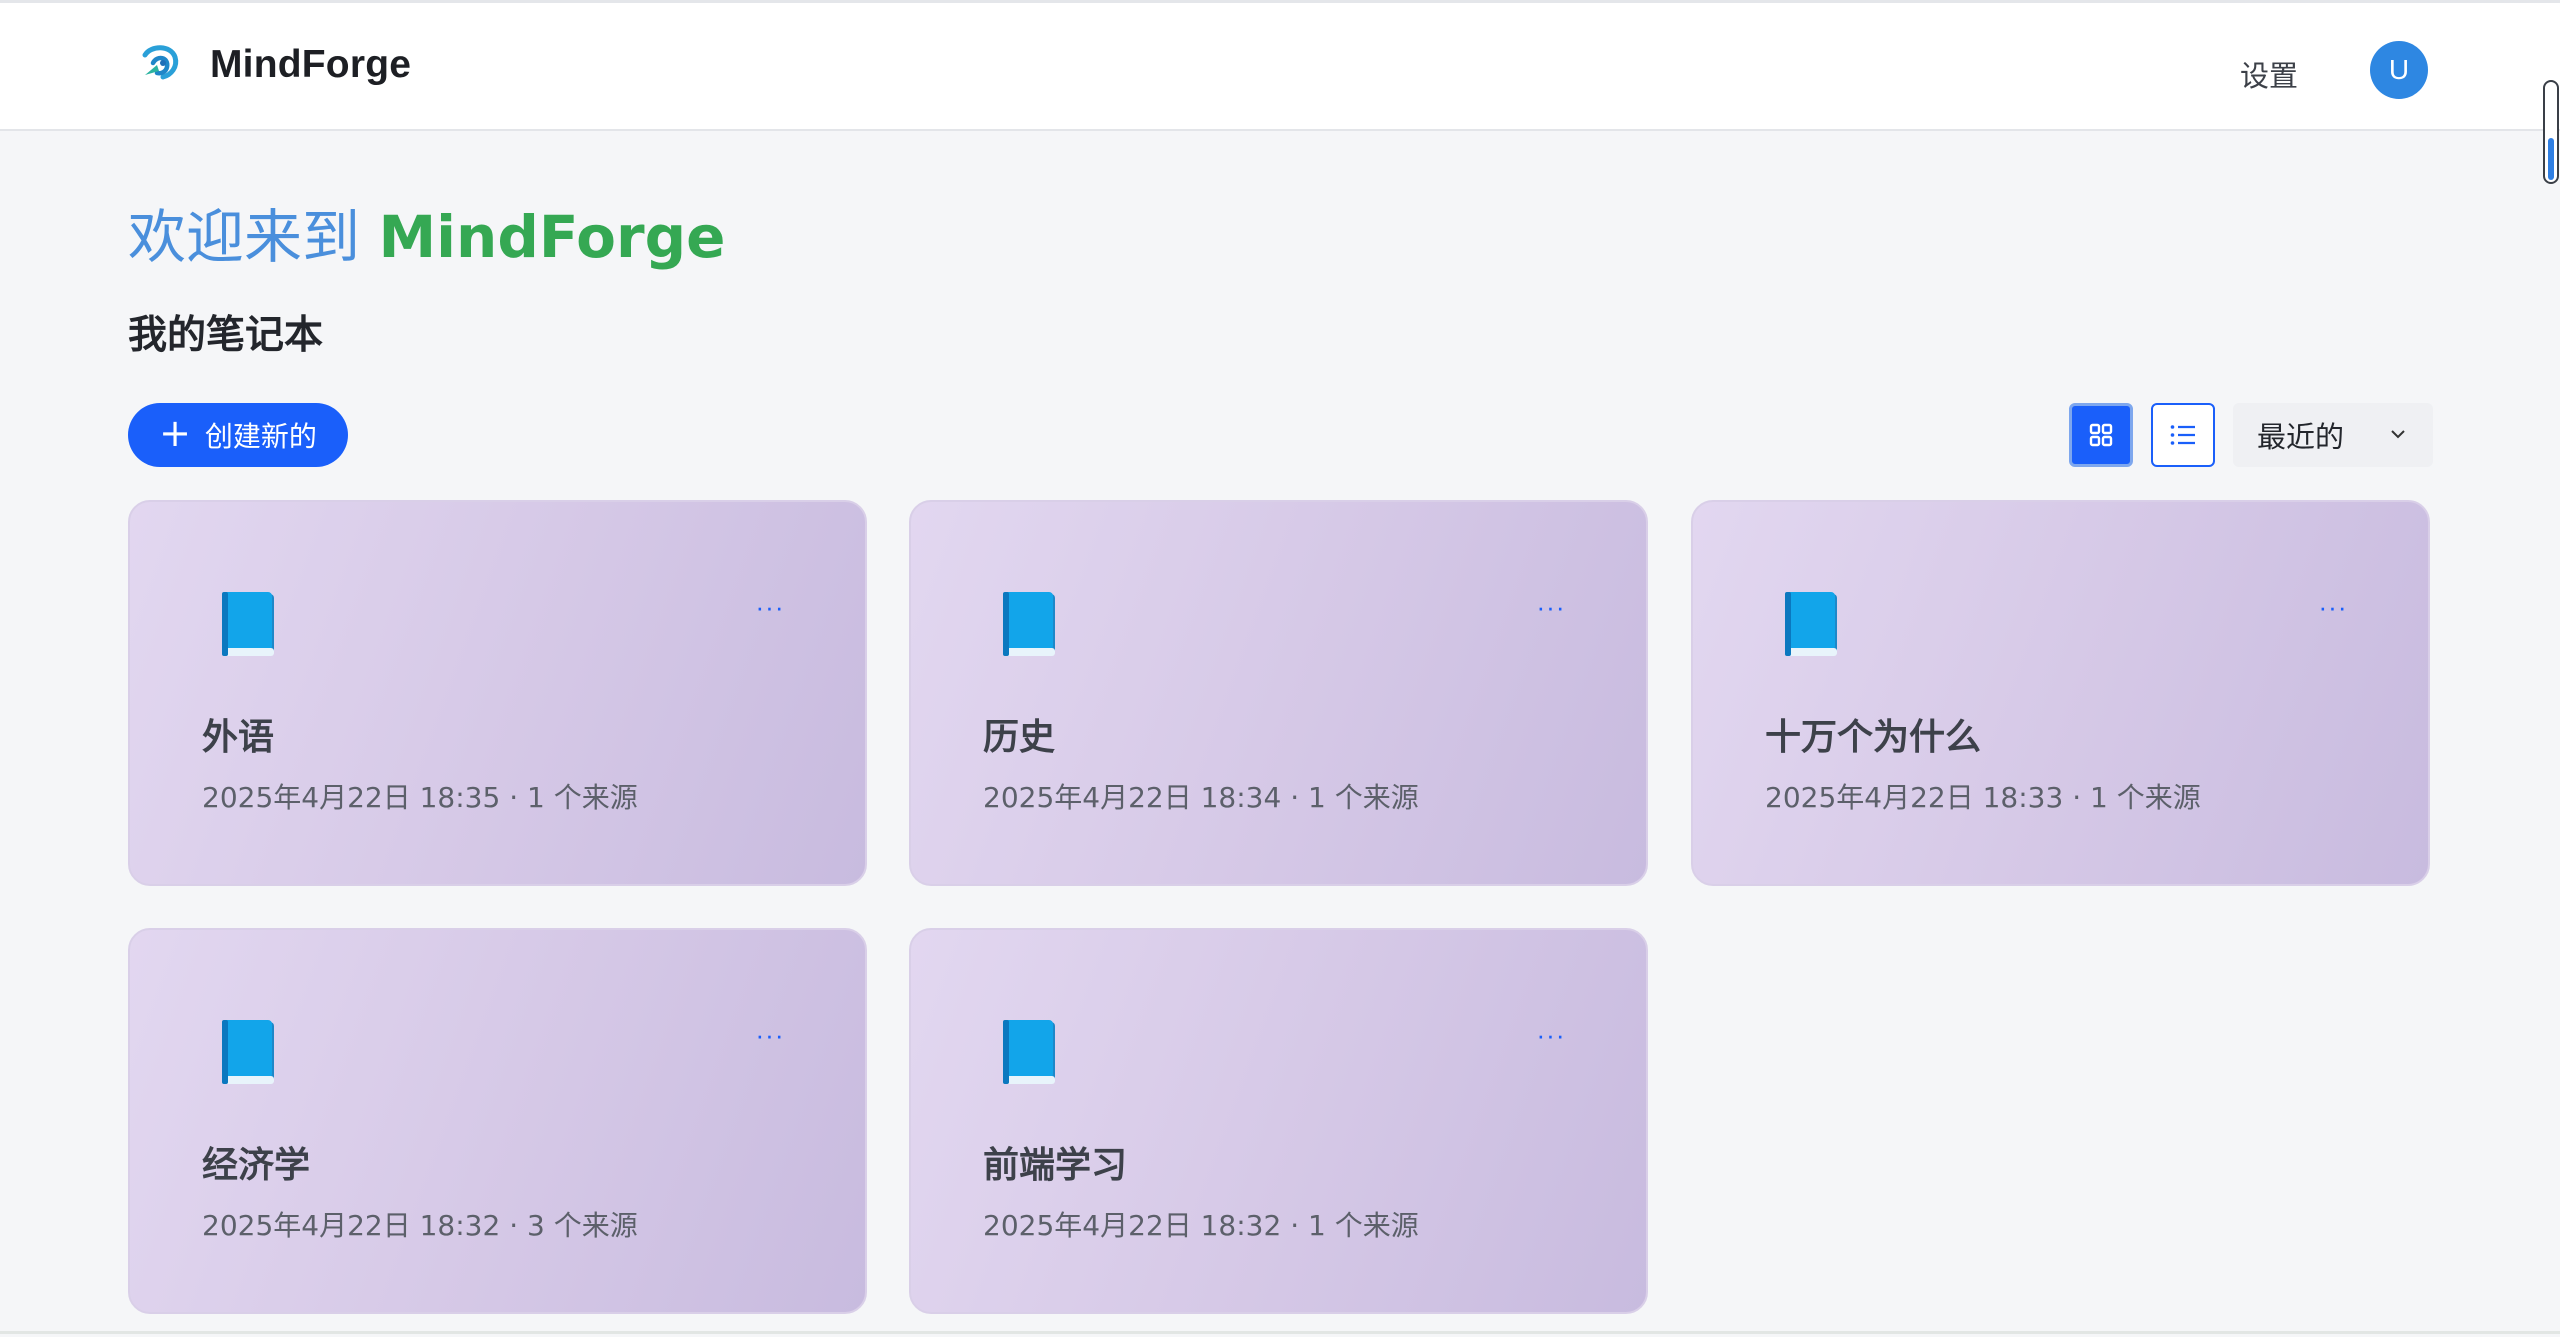 This screenshot has width=2560, height=1337. I want to click on welcome-heading: 欢迎来到 MindForge, so click(426, 232).